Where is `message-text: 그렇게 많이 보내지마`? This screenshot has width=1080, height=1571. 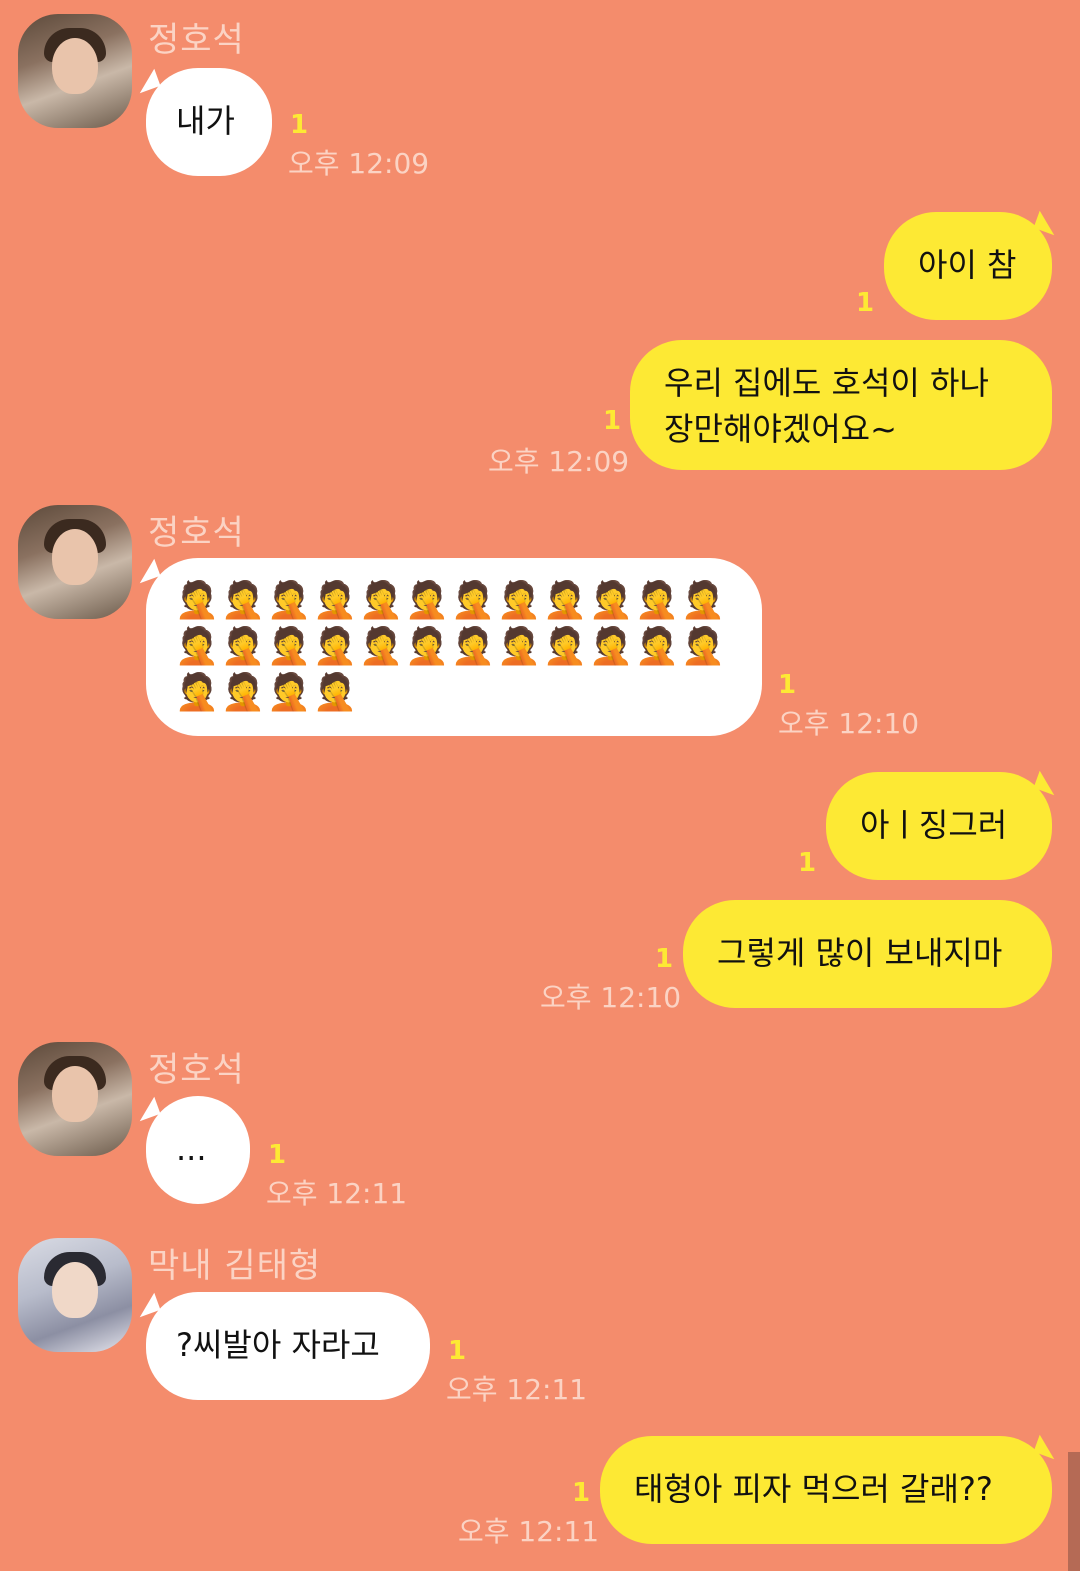
message-text: 그렇게 많이 보내지마 is located at coordinates (860, 953).